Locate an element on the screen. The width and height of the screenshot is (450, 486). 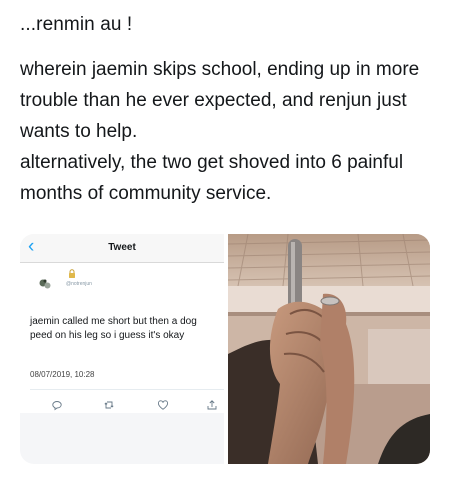
tweet-header-title: Tweet is located at coordinates (122, 247).